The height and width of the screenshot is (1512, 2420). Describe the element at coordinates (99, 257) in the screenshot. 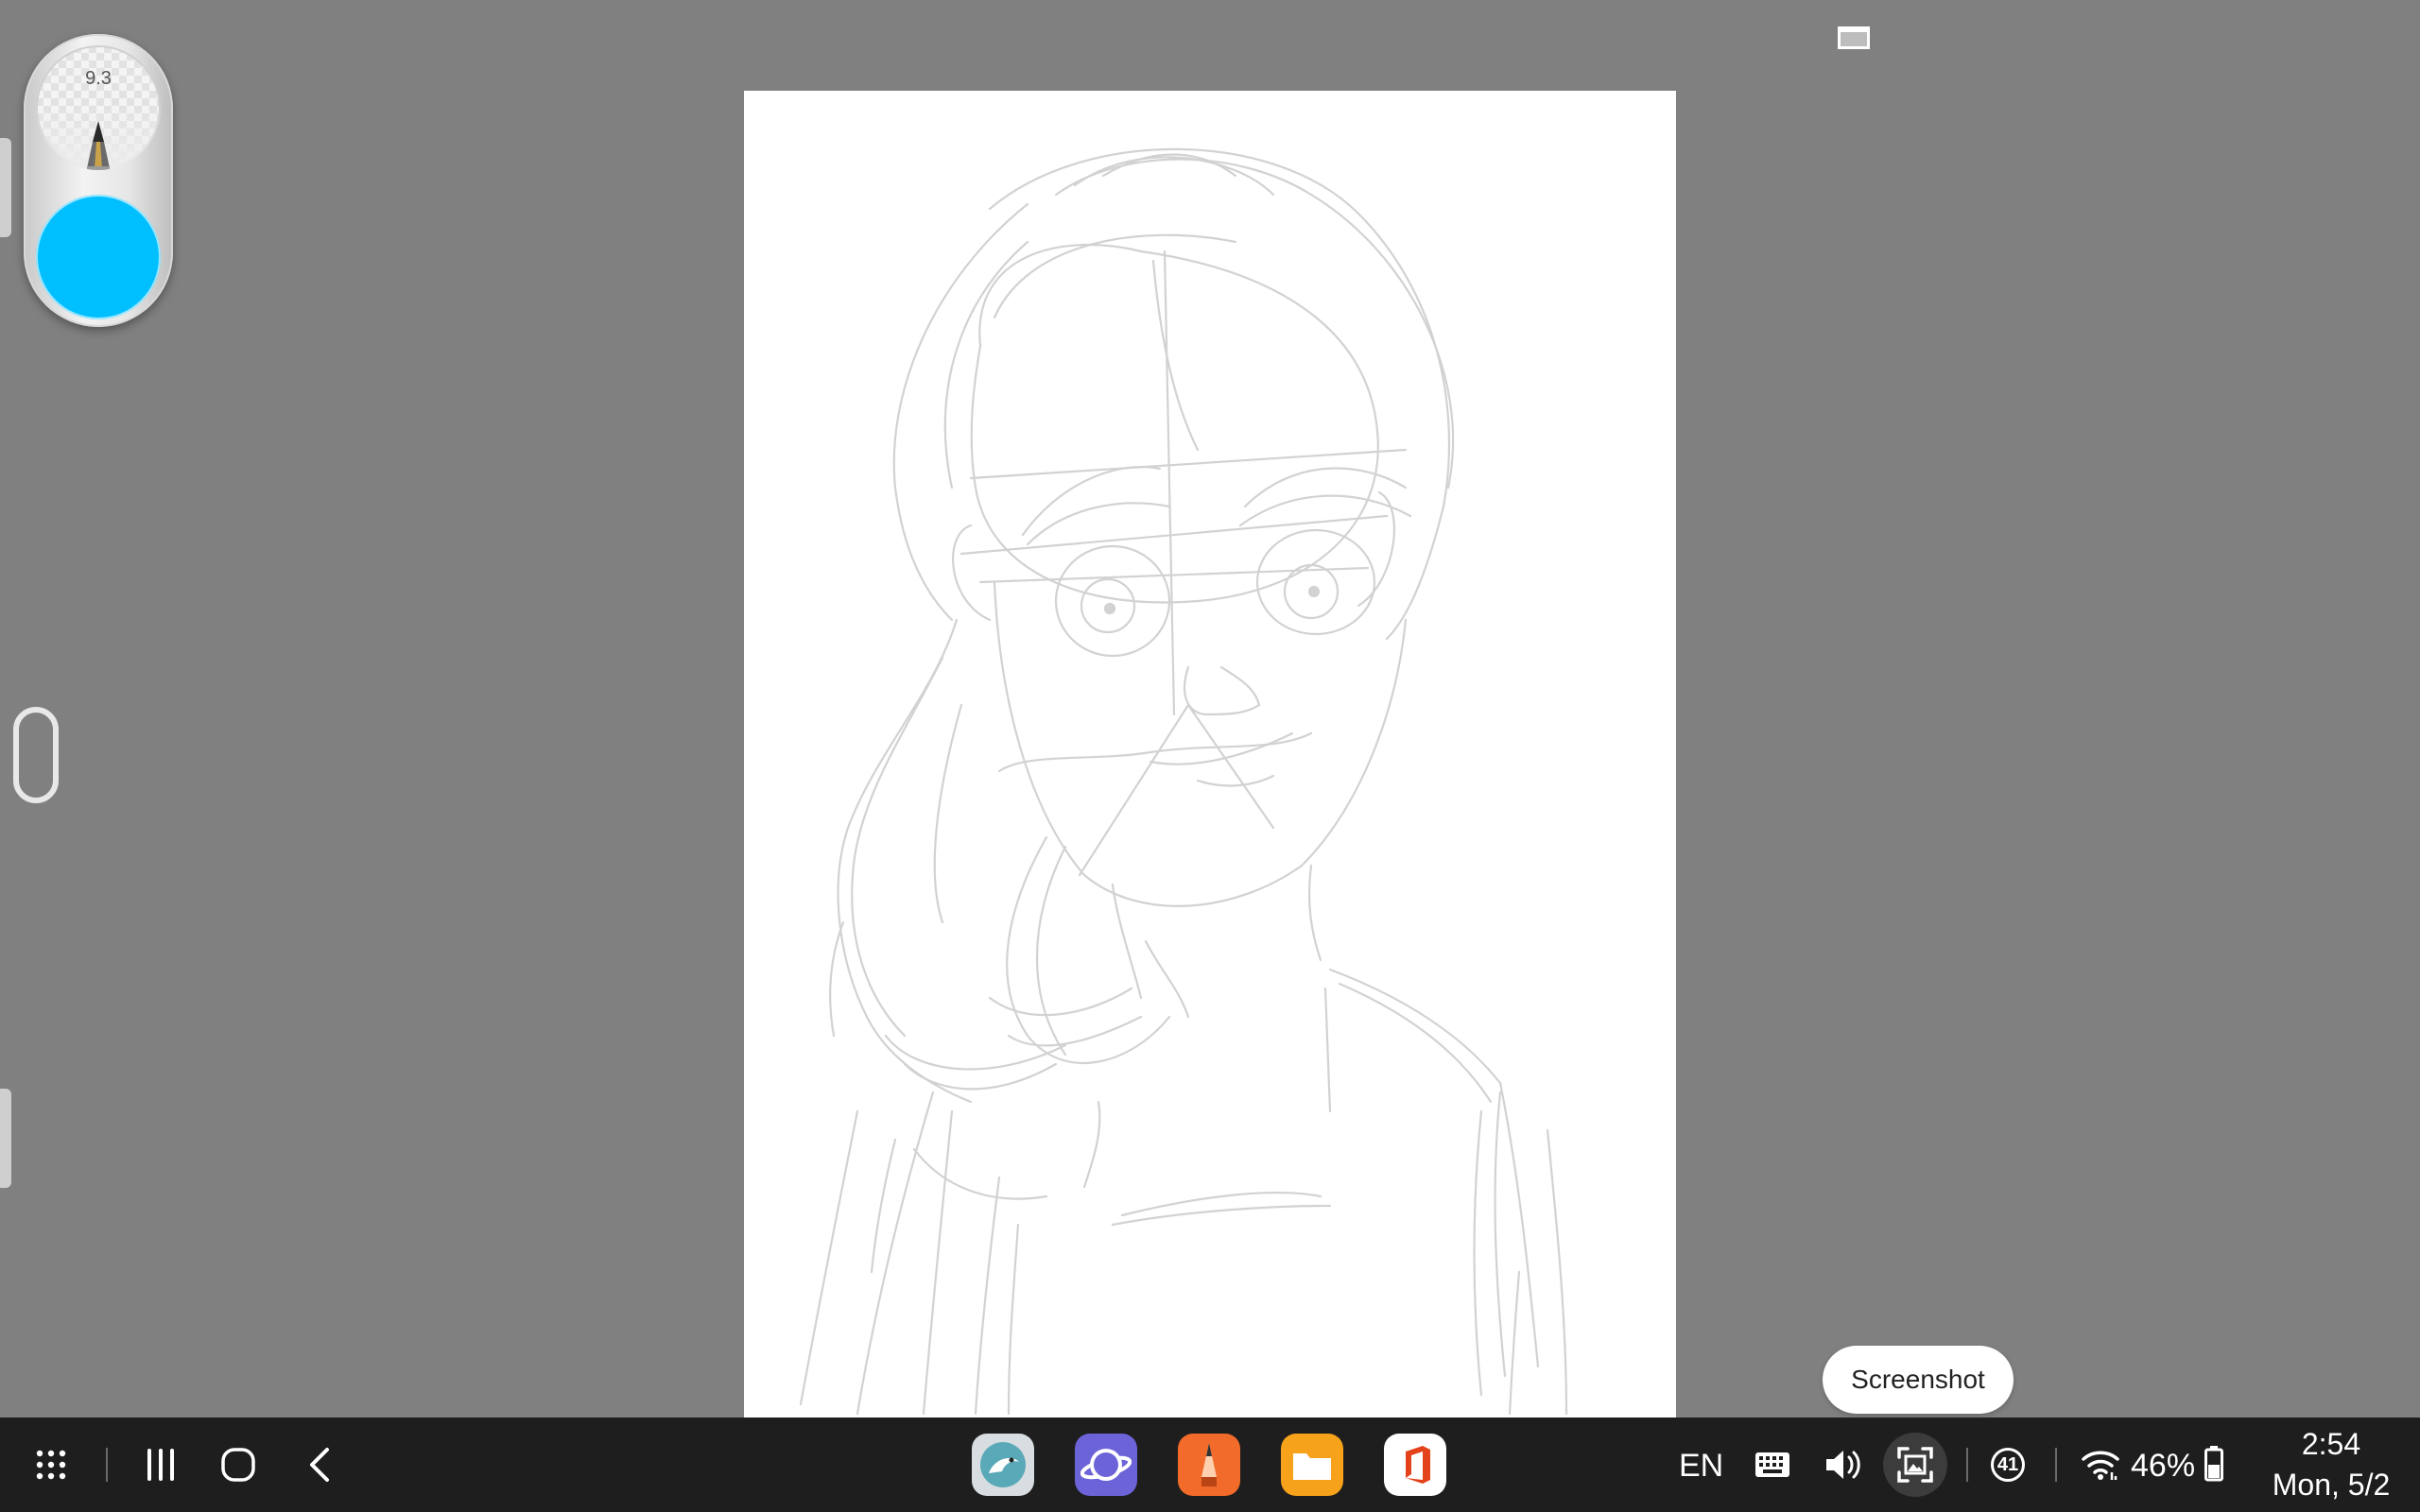

I see `brush-color-swatch` at that location.